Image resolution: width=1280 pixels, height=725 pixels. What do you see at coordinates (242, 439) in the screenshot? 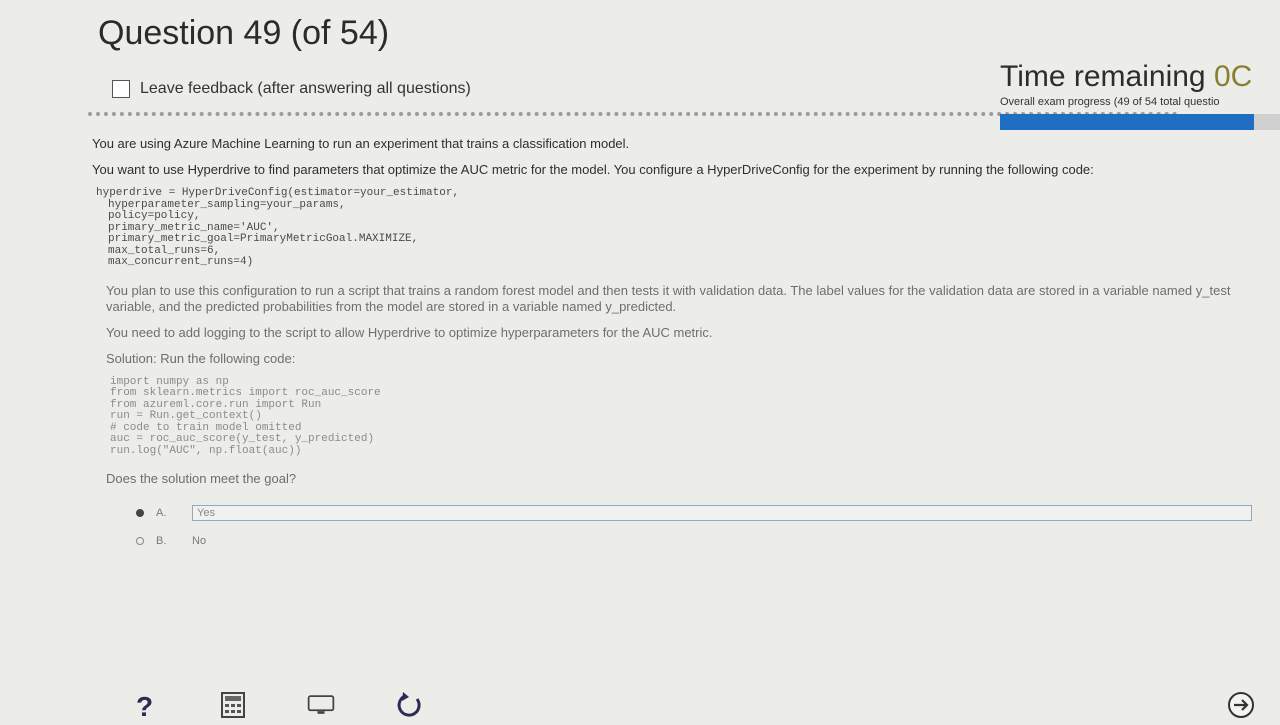
I see `code-line: auc = roc_auc_score(y_test, y_predicted)` at bounding box center [242, 439].